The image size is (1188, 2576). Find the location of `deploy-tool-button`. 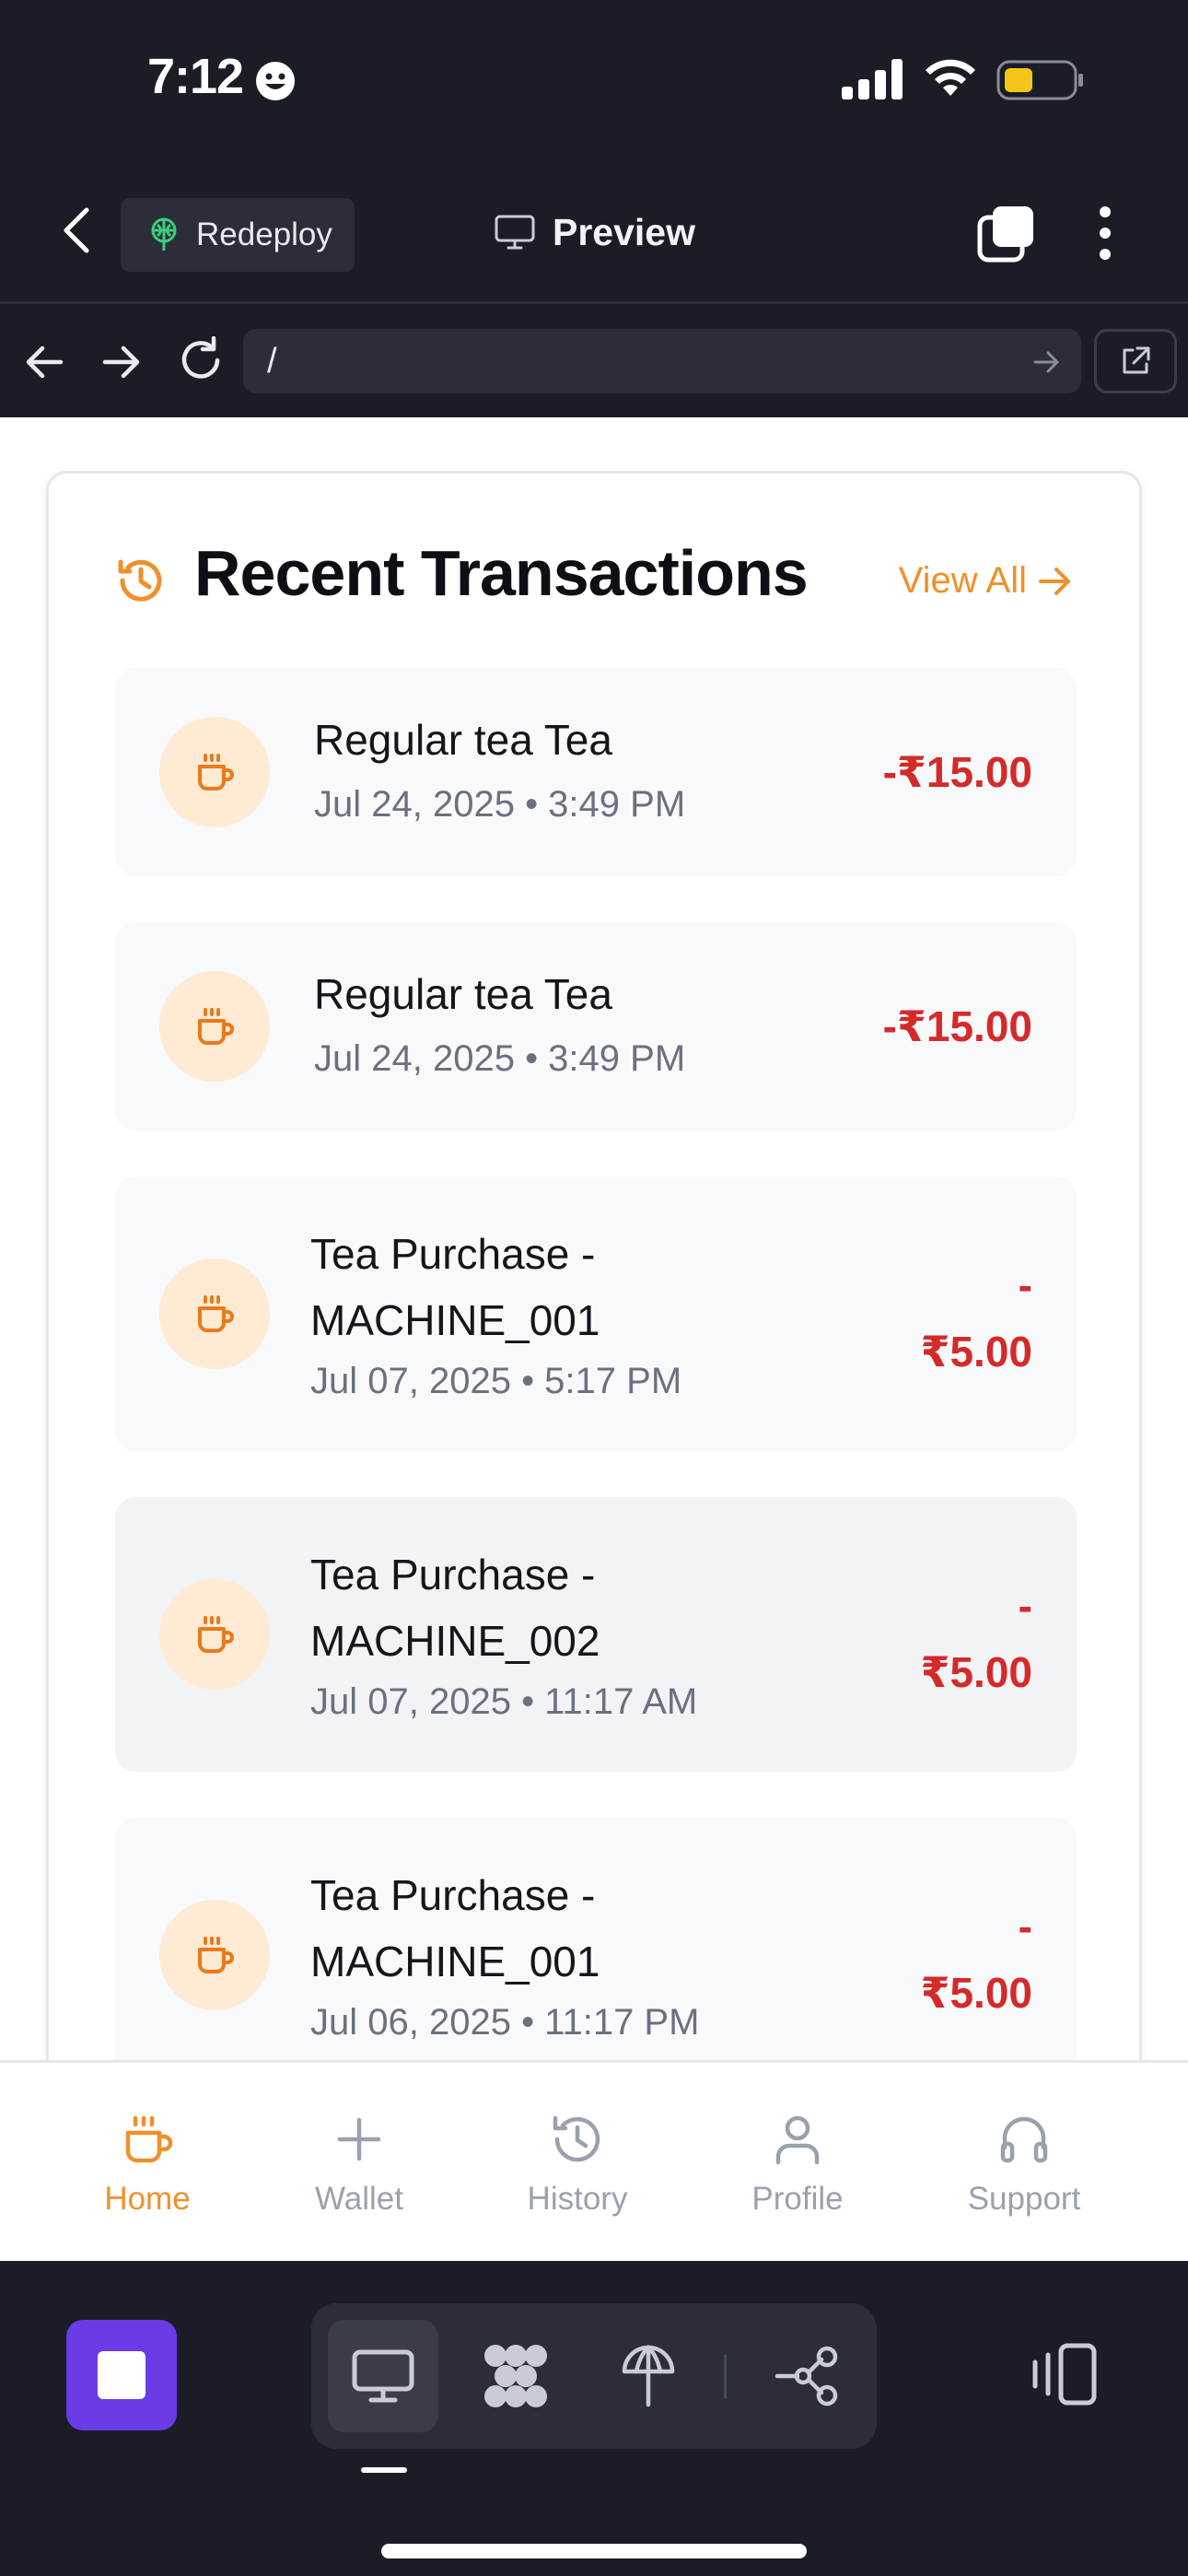

deploy-tool-button is located at coordinates (648, 2376).